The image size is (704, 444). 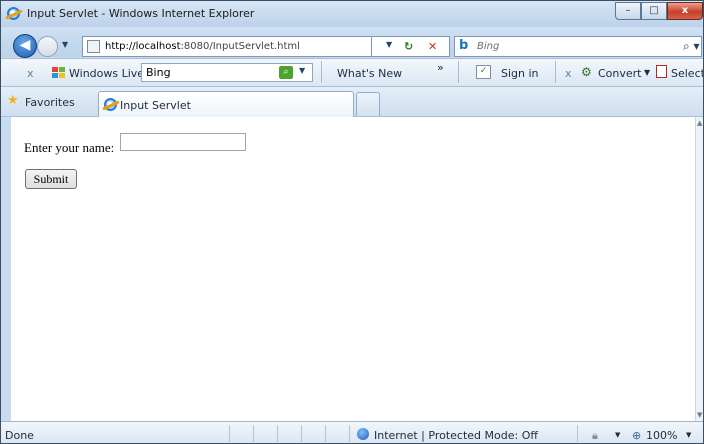 I want to click on zoom-level: 100%, so click(x=661, y=435).